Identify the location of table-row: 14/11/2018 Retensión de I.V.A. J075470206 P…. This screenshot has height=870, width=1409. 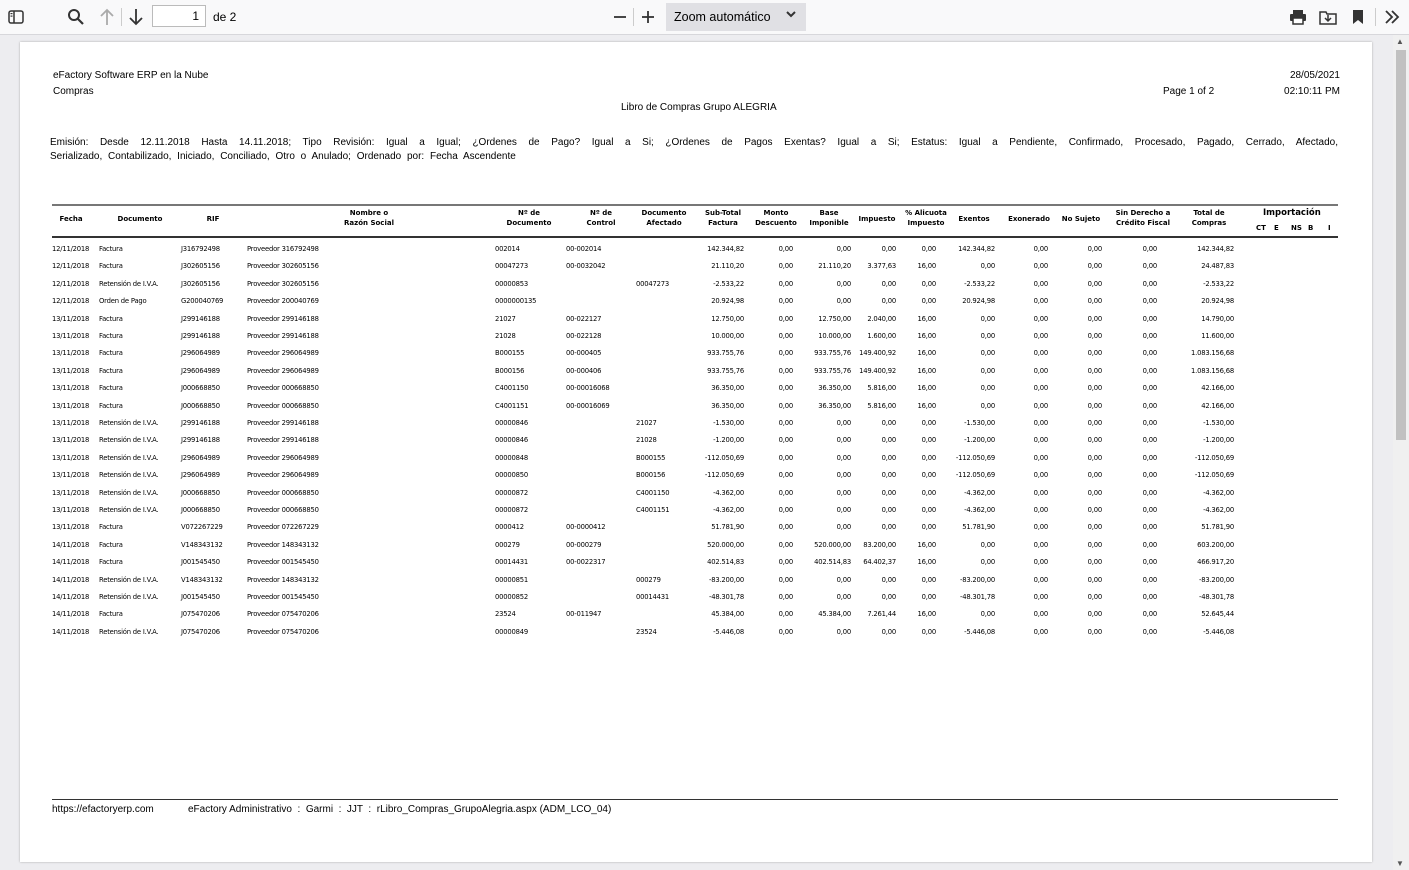
(696, 635).